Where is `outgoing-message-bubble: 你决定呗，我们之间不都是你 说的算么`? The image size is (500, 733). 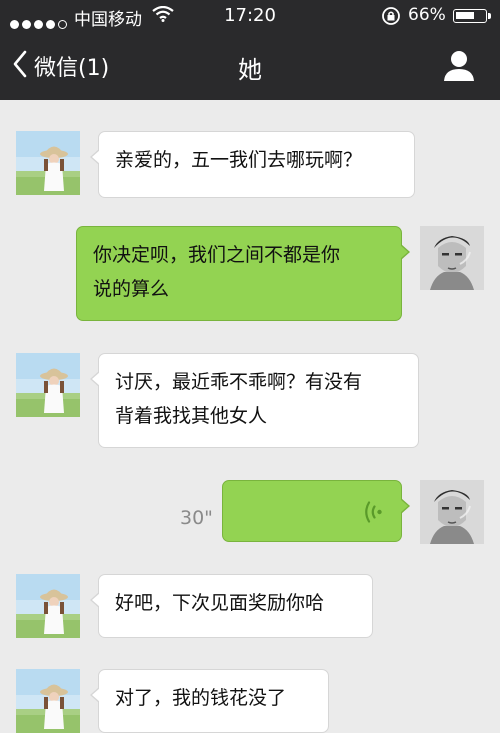 outgoing-message-bubble: 你决定呗，我们之间不都是你 说的算么 is located at coordinates (243, 273).